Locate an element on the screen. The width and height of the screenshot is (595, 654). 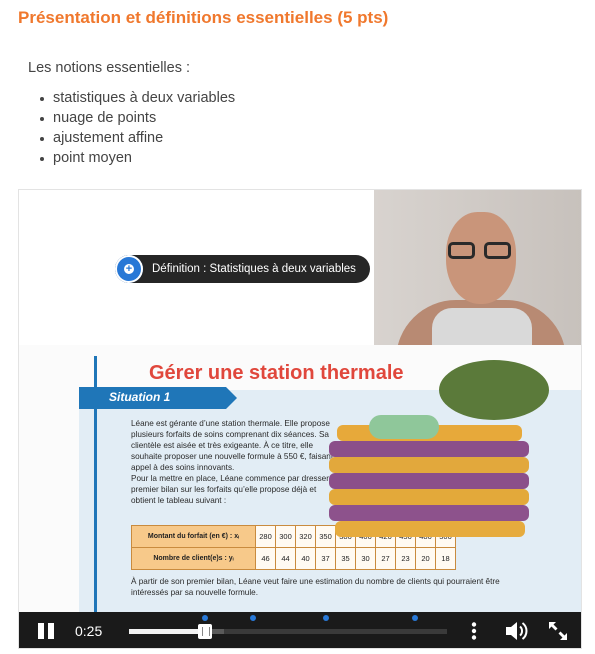
table-cell: 44 is located at coordinates (285, 558).